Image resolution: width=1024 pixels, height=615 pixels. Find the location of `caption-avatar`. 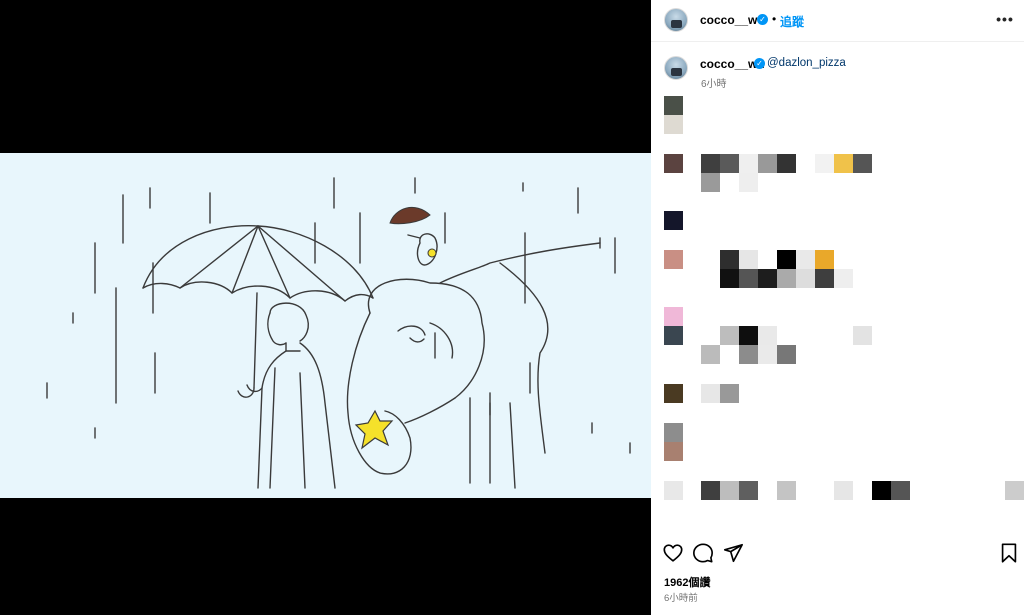

caption-avatar is located at coordinates (676, 68).